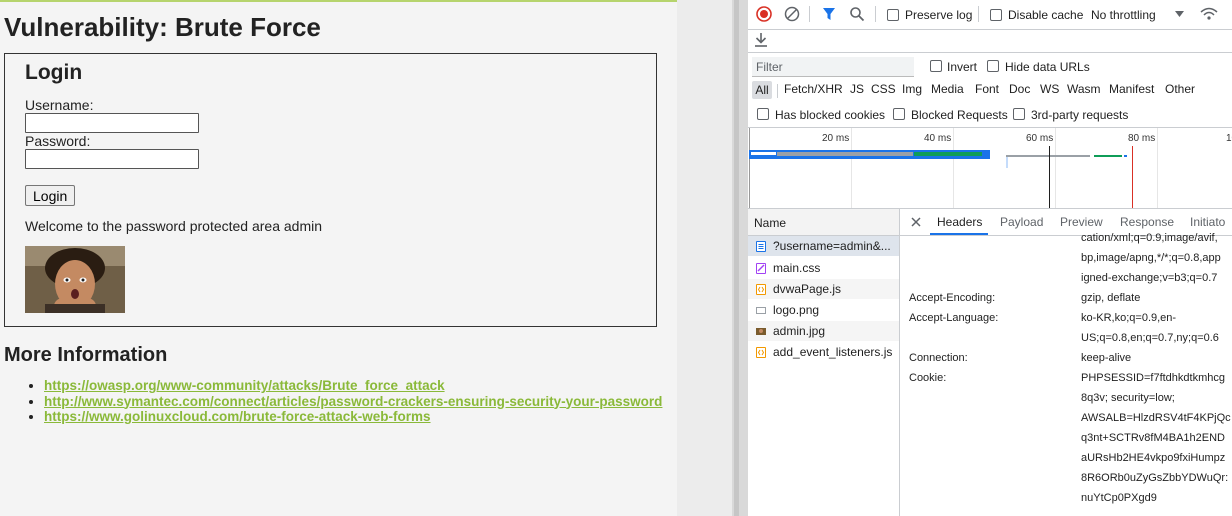  What do you see at coordinates (996, 15) in the screenshot?
I see `disable-cache-checkbox` at bounding box center [996, 15].